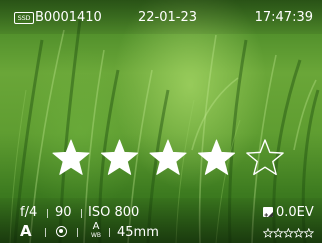  I want to click on exposure-compensation-icon, so click(268, 212).